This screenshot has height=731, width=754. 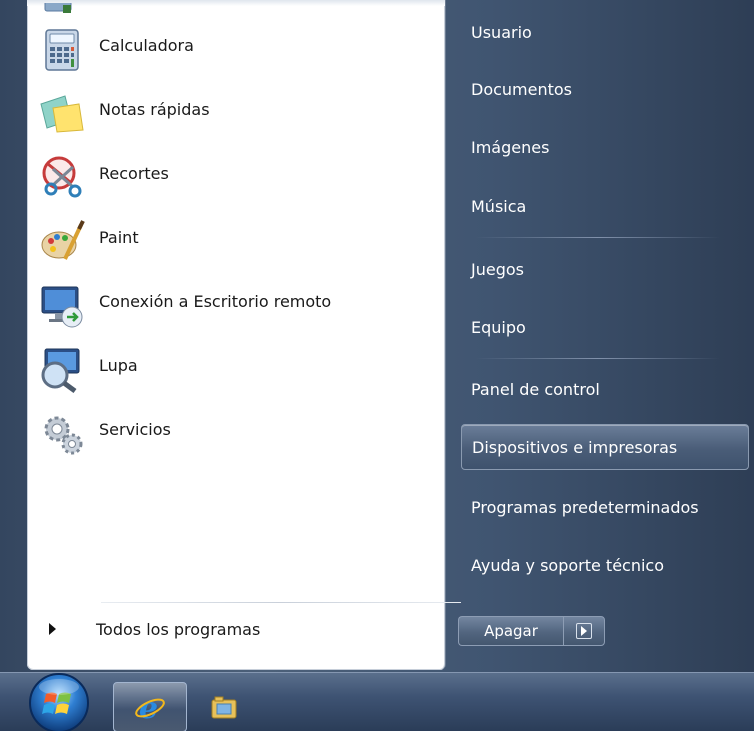 I want to click on internet-explorer-icon: e, so click(x=150, y=707).